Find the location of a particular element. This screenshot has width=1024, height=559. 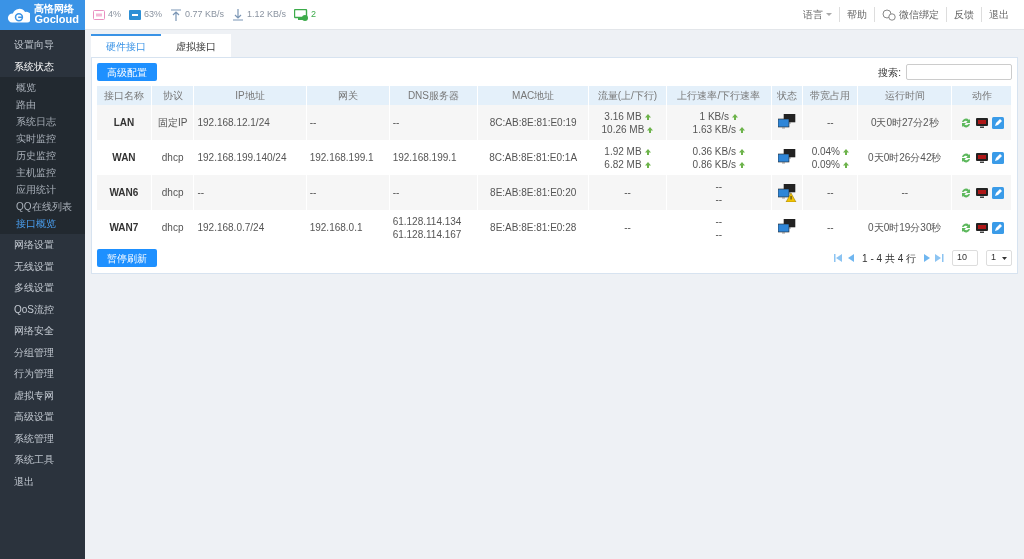

stat-value: 0.77 KB/s is located at coordinates (205, 14).